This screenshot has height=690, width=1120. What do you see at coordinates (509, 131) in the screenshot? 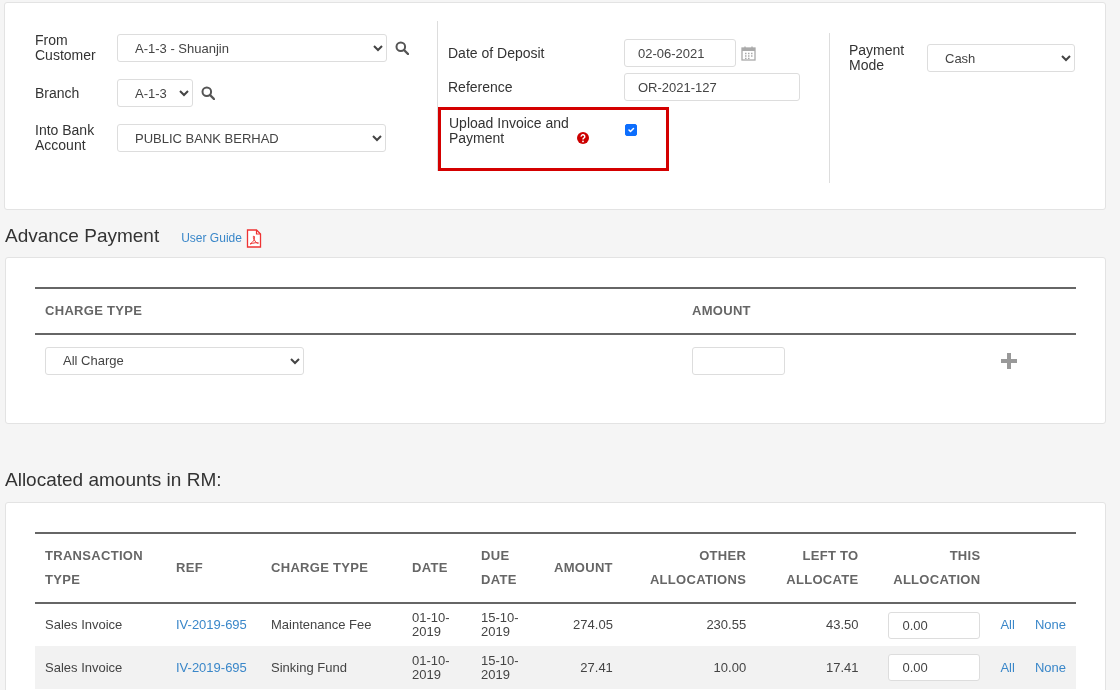
I see `field-label: Upload Invoice and Payment` at bounding box center [509, 131].